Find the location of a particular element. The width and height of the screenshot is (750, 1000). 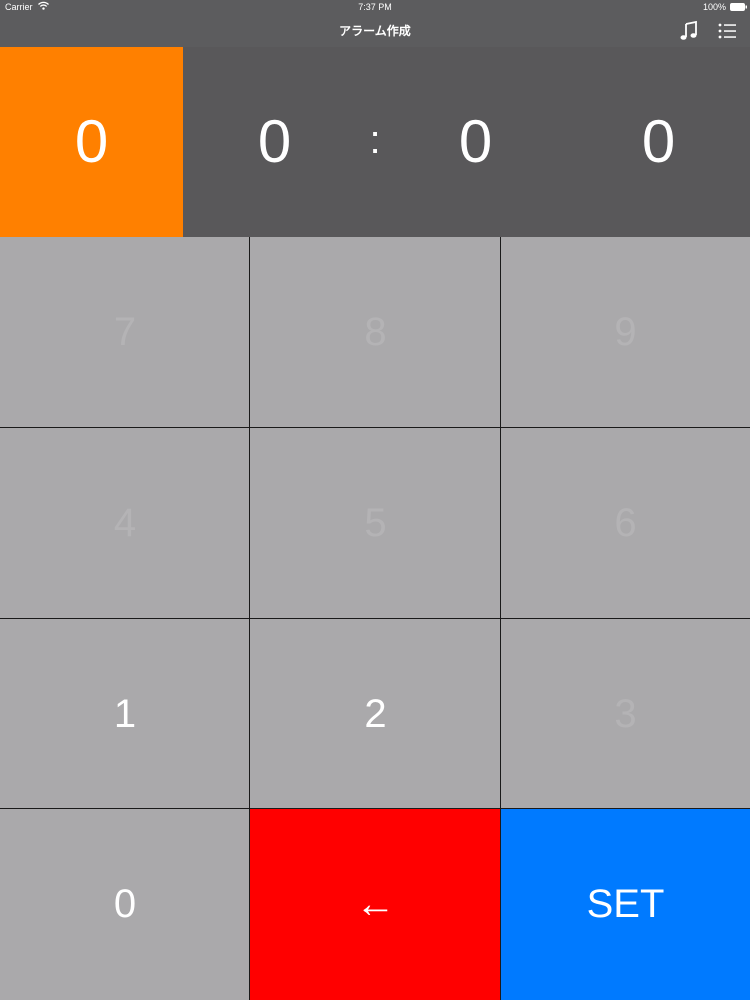

key-1: 1 is located at coordinates (125, 714).